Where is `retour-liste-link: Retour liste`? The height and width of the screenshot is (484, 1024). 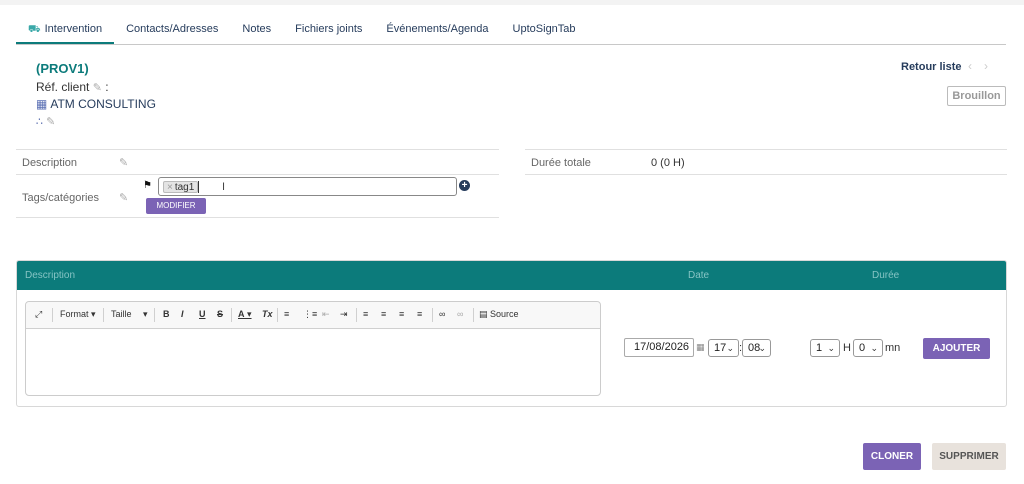 retour-liste-link: Retour liste is located at coordinates (931, 67).